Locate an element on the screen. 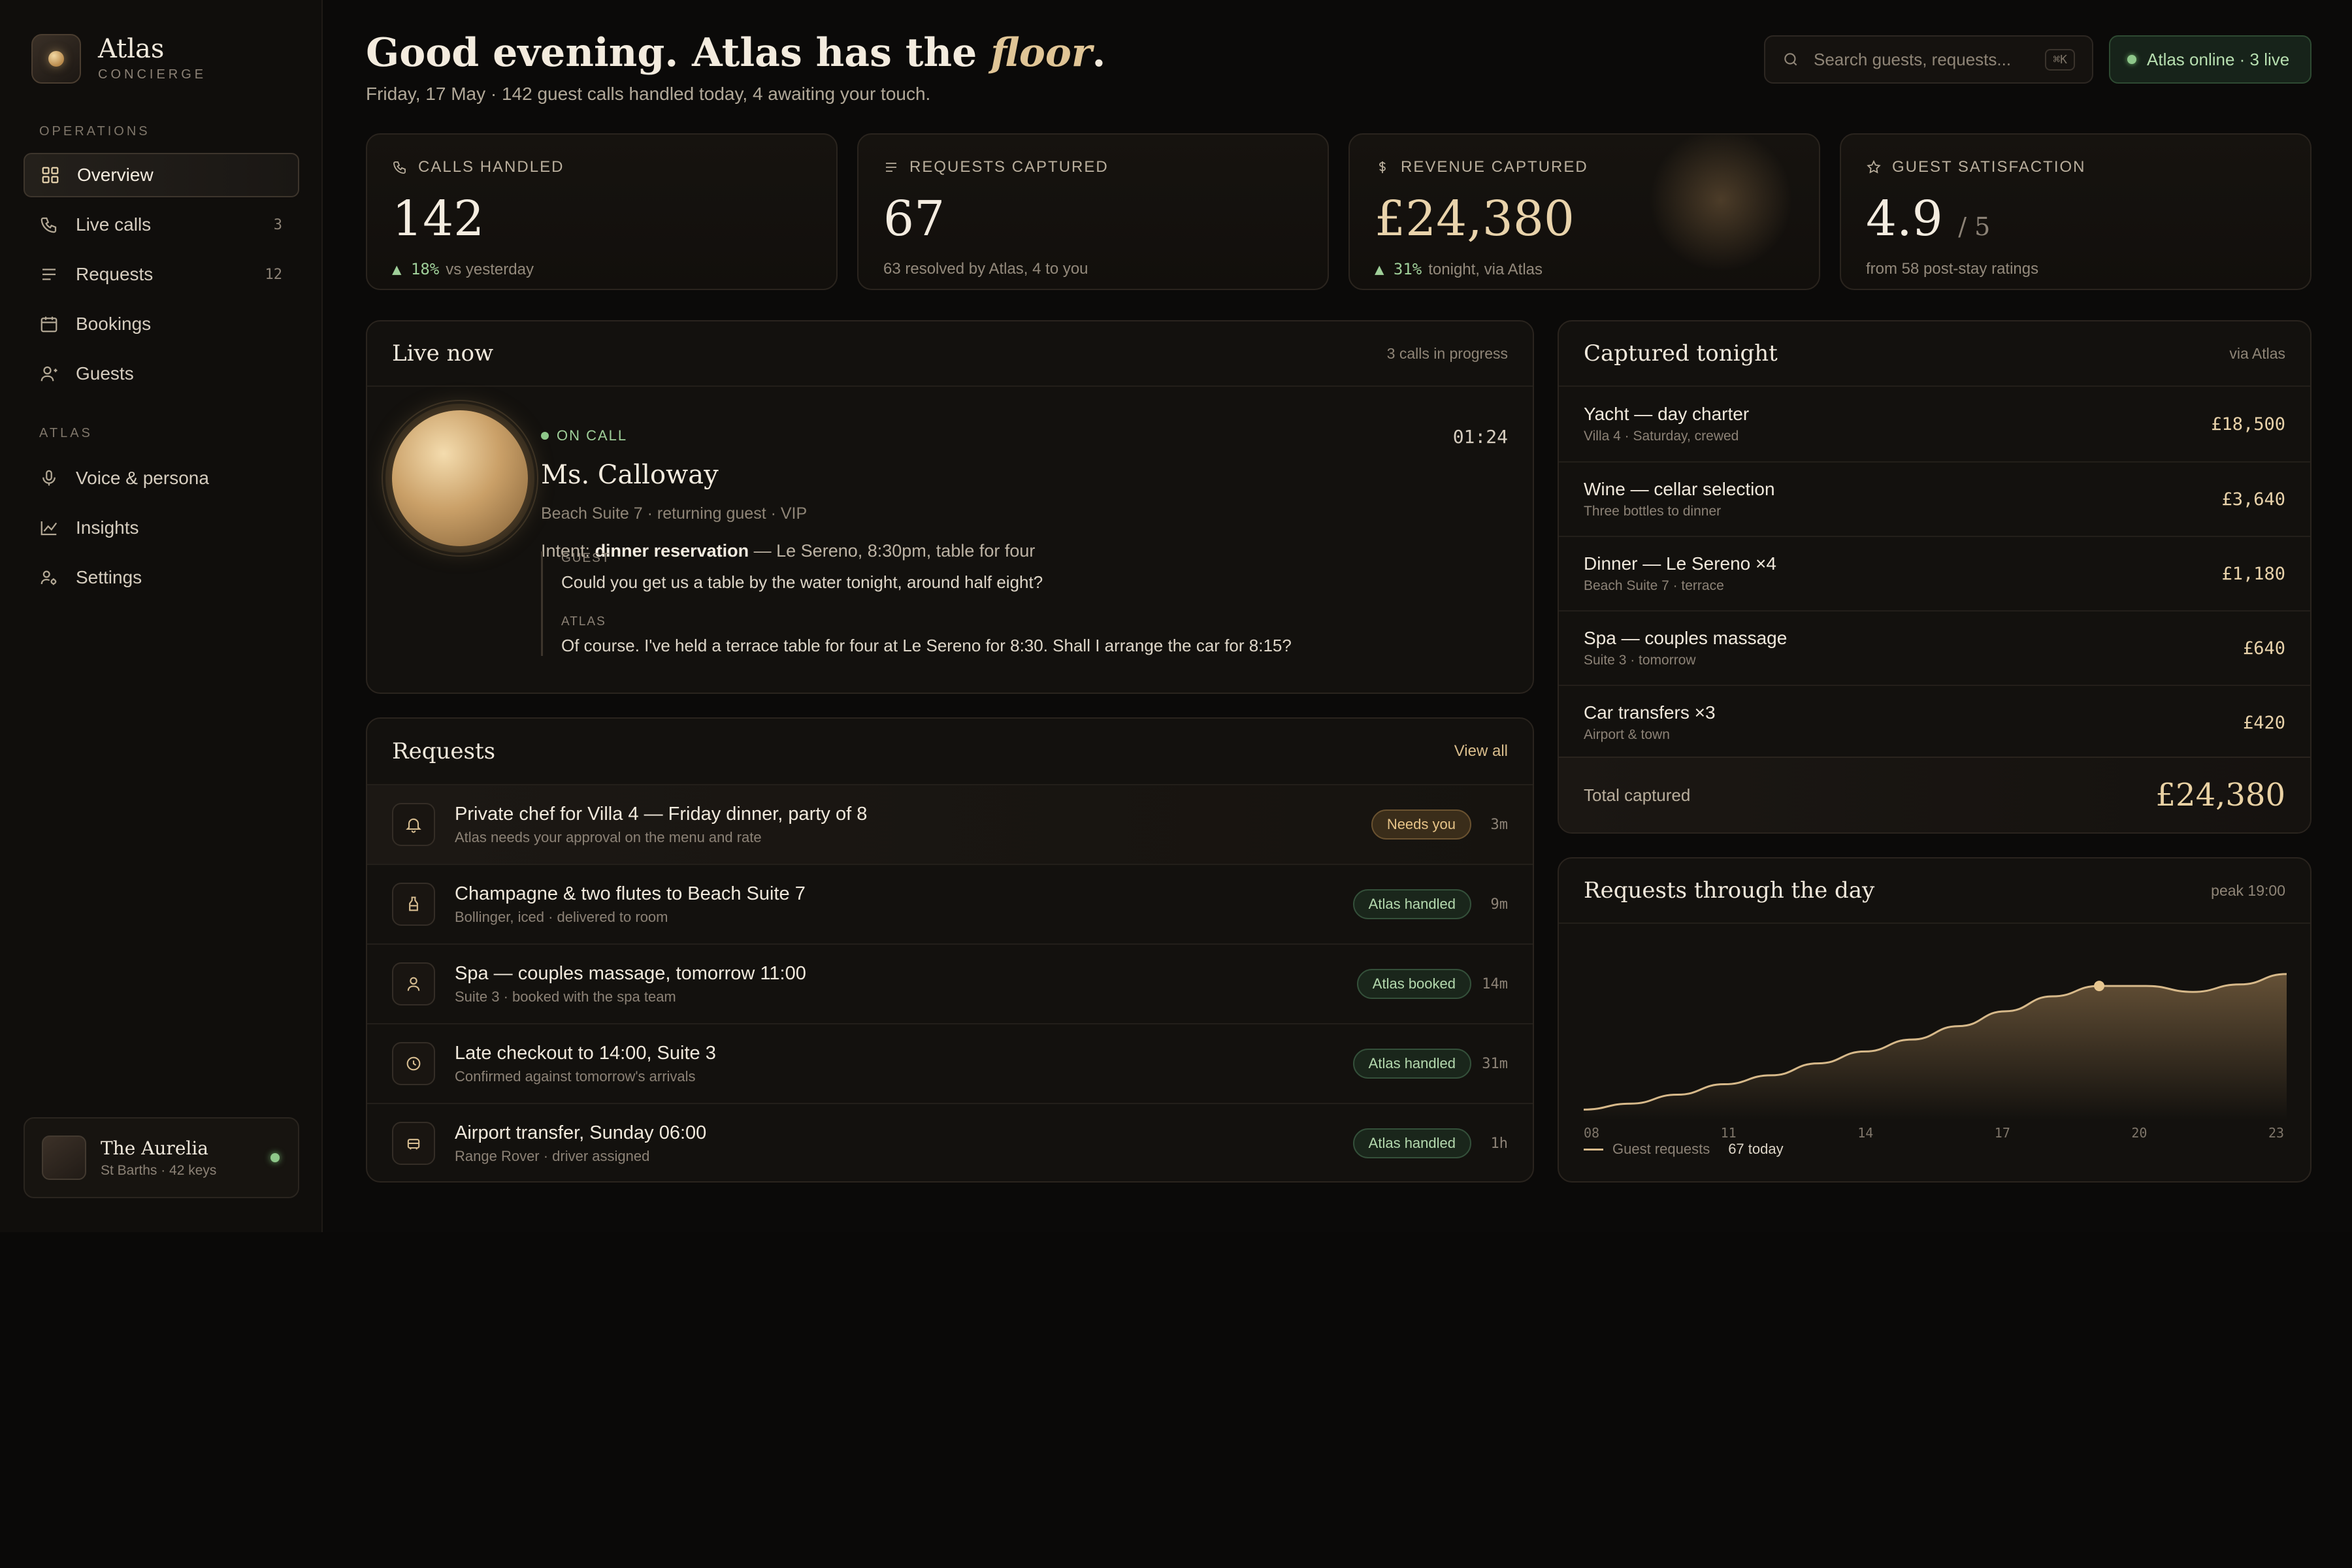  sidebar-item-label: Requests is located at coordinates (115, 274).